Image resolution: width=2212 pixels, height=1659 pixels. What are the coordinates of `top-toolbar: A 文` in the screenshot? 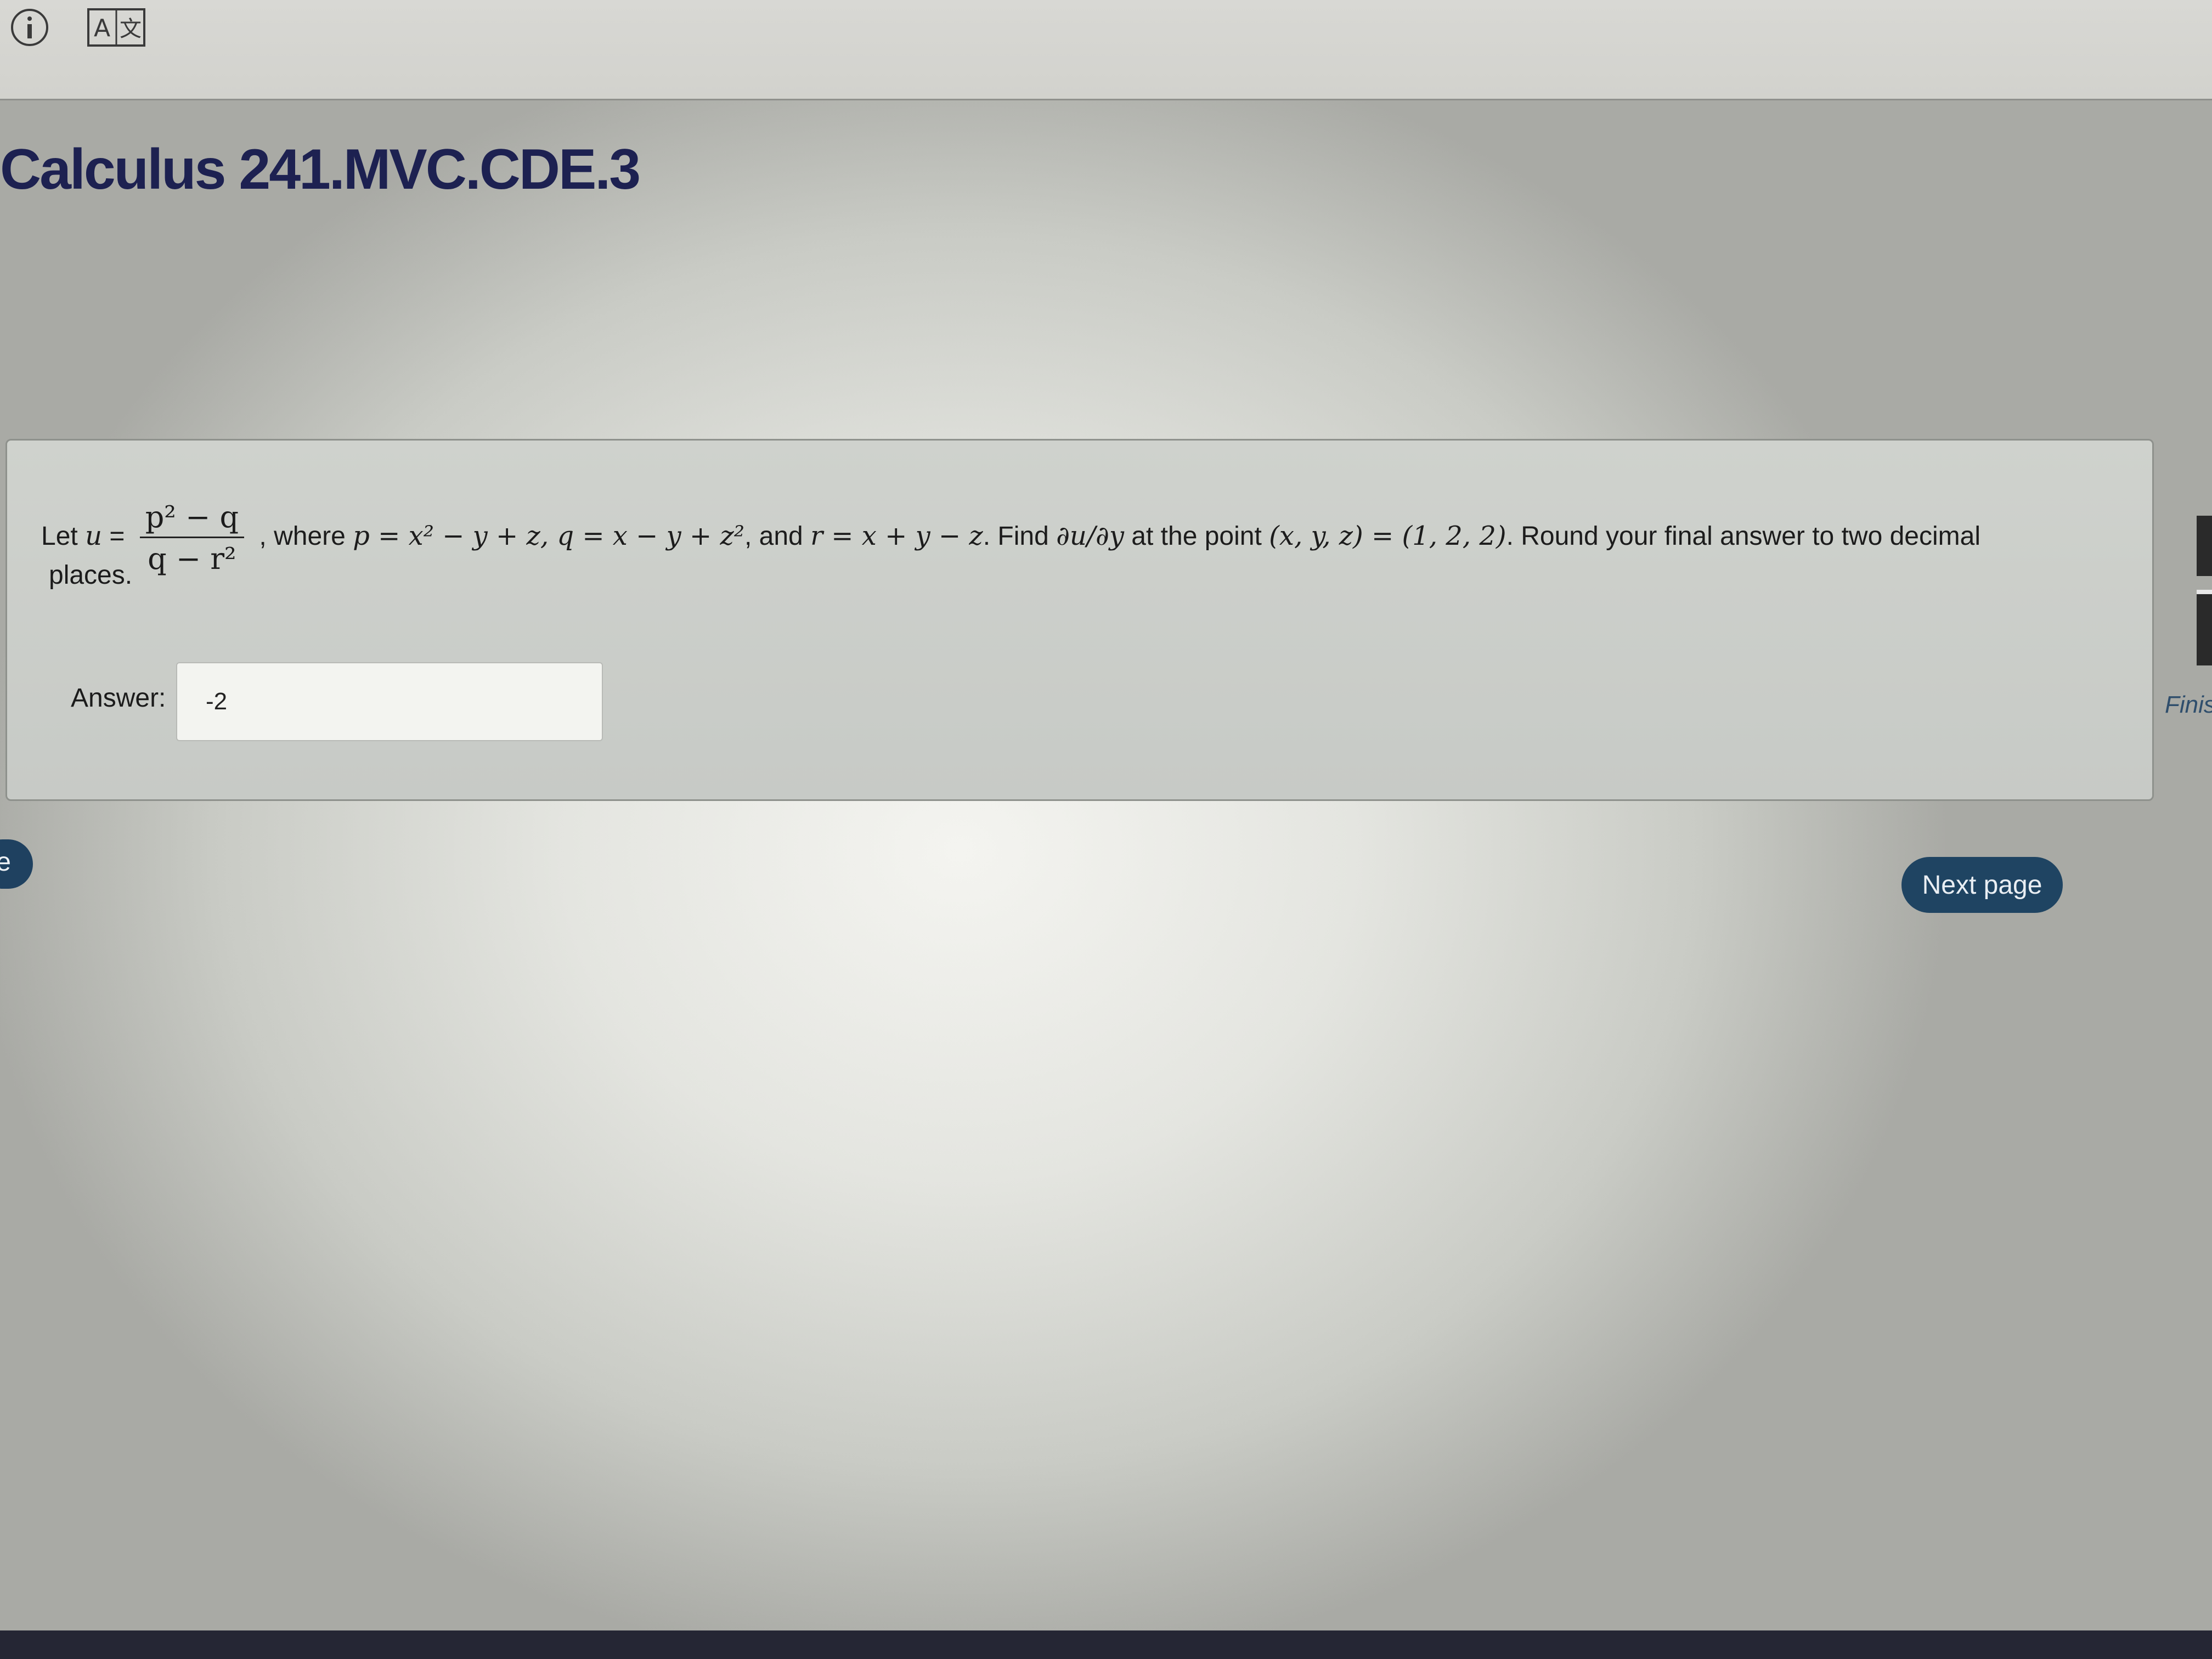 It's located at (1106, 50).